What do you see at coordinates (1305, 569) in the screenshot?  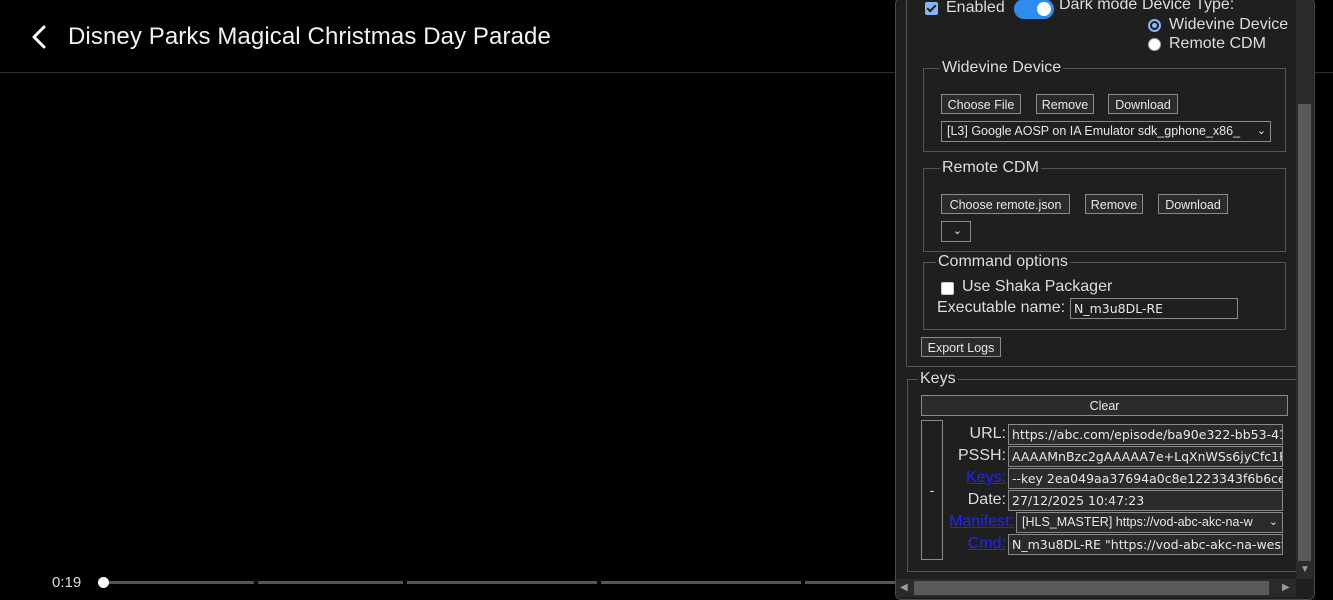 I see `scroll-down-arrow-icon: ▼` at bounding box center [1305, 569].